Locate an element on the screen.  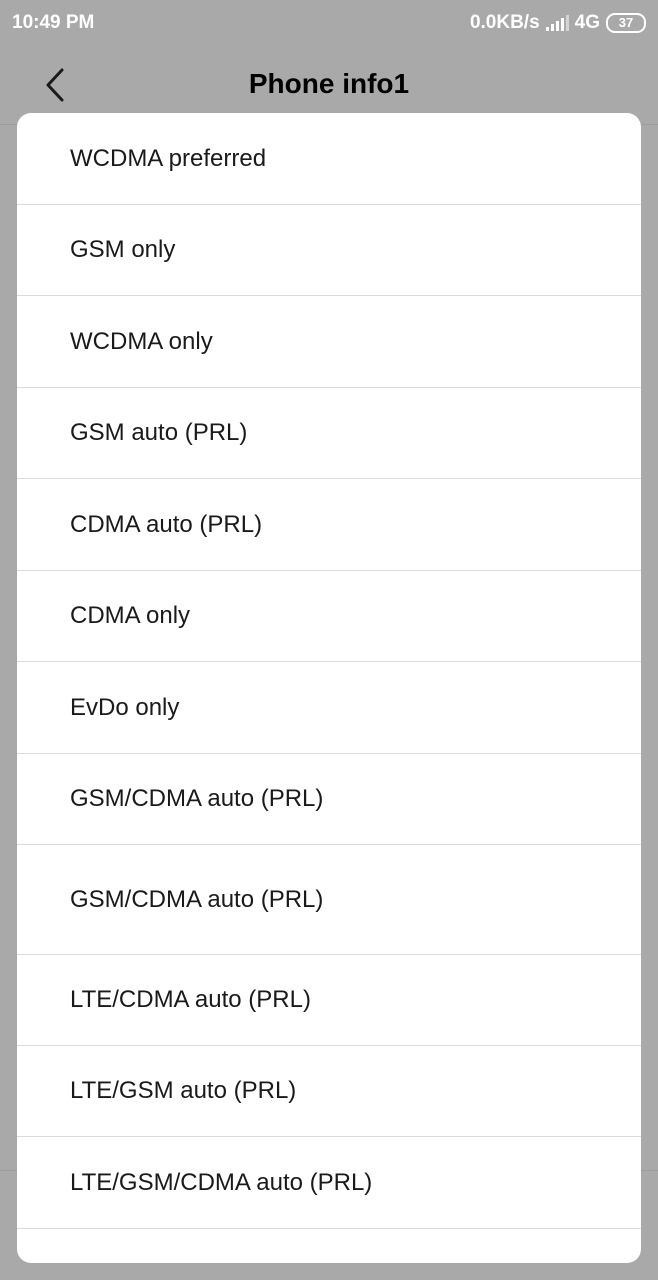
option-label: LTE/GSM auto (PRL) is located at coordinates (183, 1090).